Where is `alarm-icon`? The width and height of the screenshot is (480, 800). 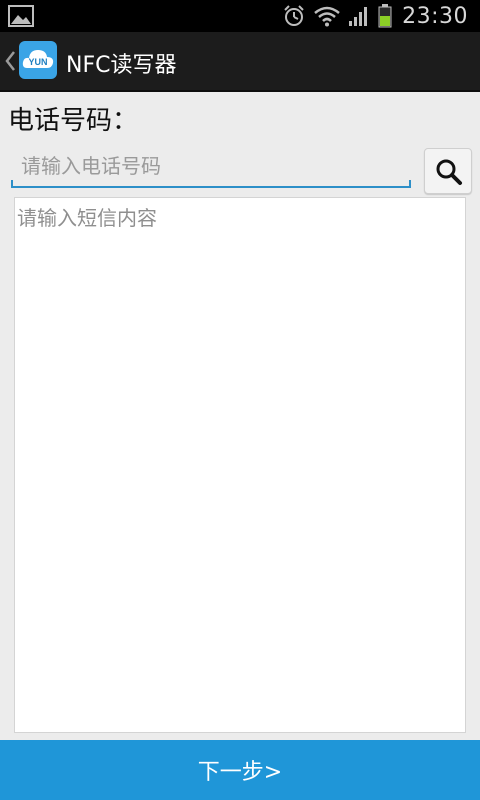 alarm-icon is located at coordinates (294, 15).